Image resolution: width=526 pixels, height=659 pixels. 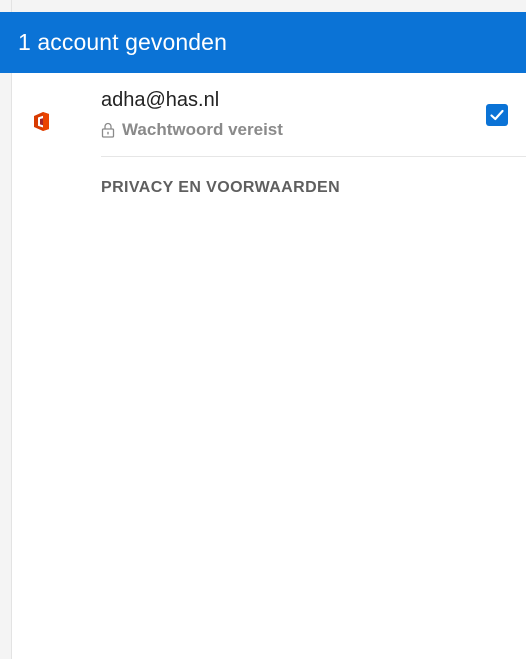 What do you see at coordinates (202, 129) in the screenshot?
I see `account-status-text: Wachtwoord vereist` at bounding box center [202, 129].